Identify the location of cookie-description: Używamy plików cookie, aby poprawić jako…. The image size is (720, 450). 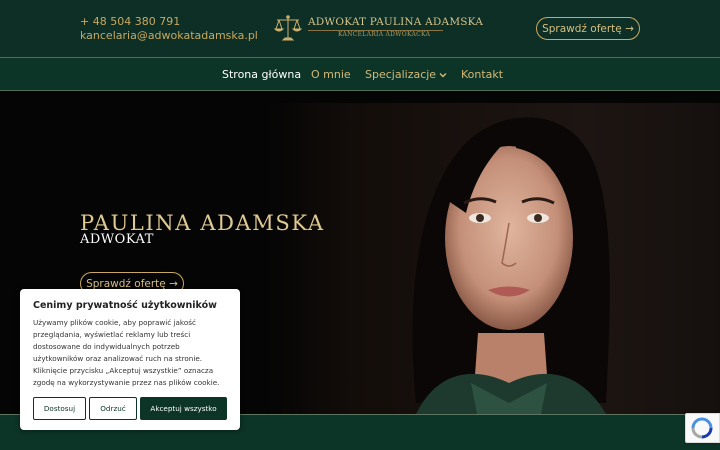
(126, 352).